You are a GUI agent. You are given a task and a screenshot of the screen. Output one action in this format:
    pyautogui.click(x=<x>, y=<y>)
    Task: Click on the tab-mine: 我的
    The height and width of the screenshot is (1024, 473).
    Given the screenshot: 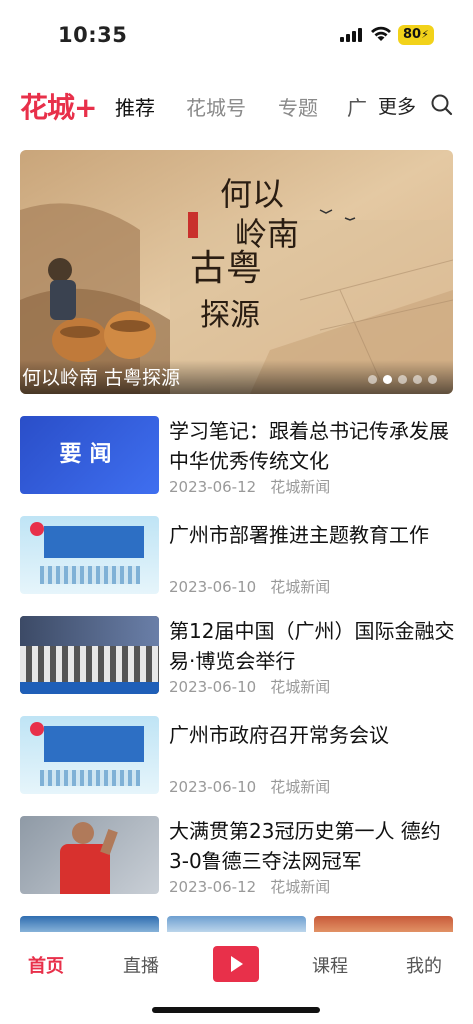 What is the action you would take?
    pyautogui.click(x=424, y=965)
    